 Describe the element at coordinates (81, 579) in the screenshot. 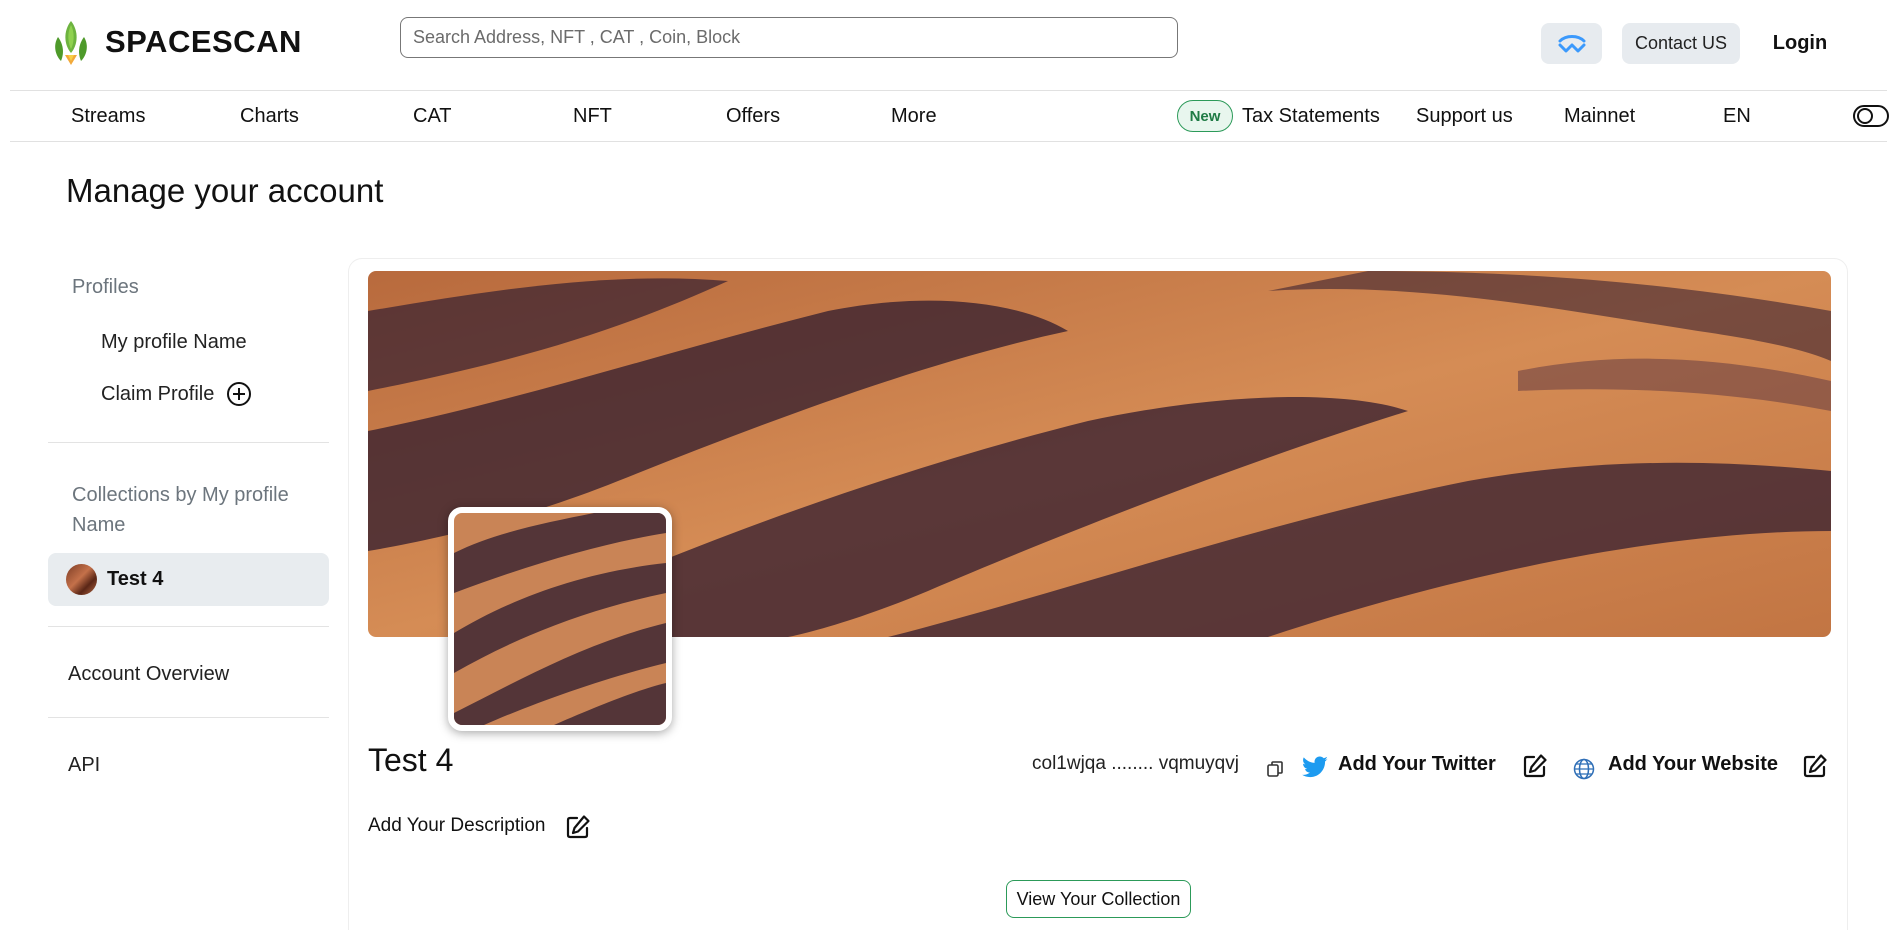

I see `collection-avatar` at that location.